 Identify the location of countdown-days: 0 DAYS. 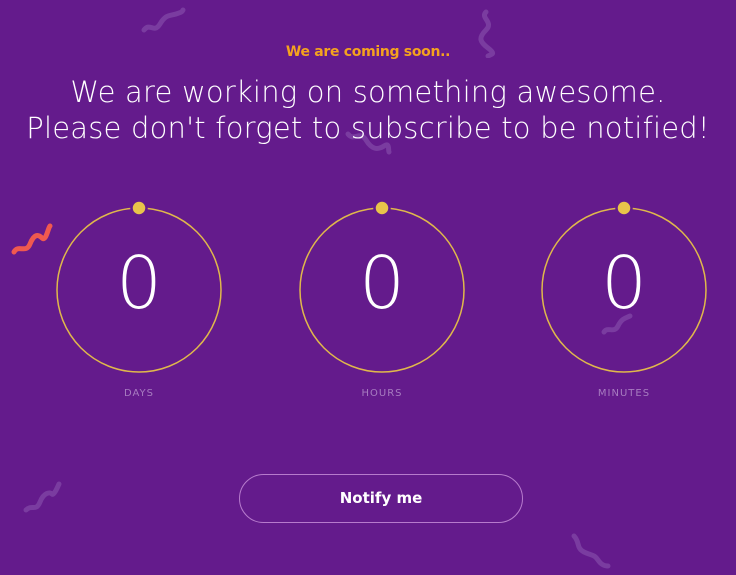
(139, 306).